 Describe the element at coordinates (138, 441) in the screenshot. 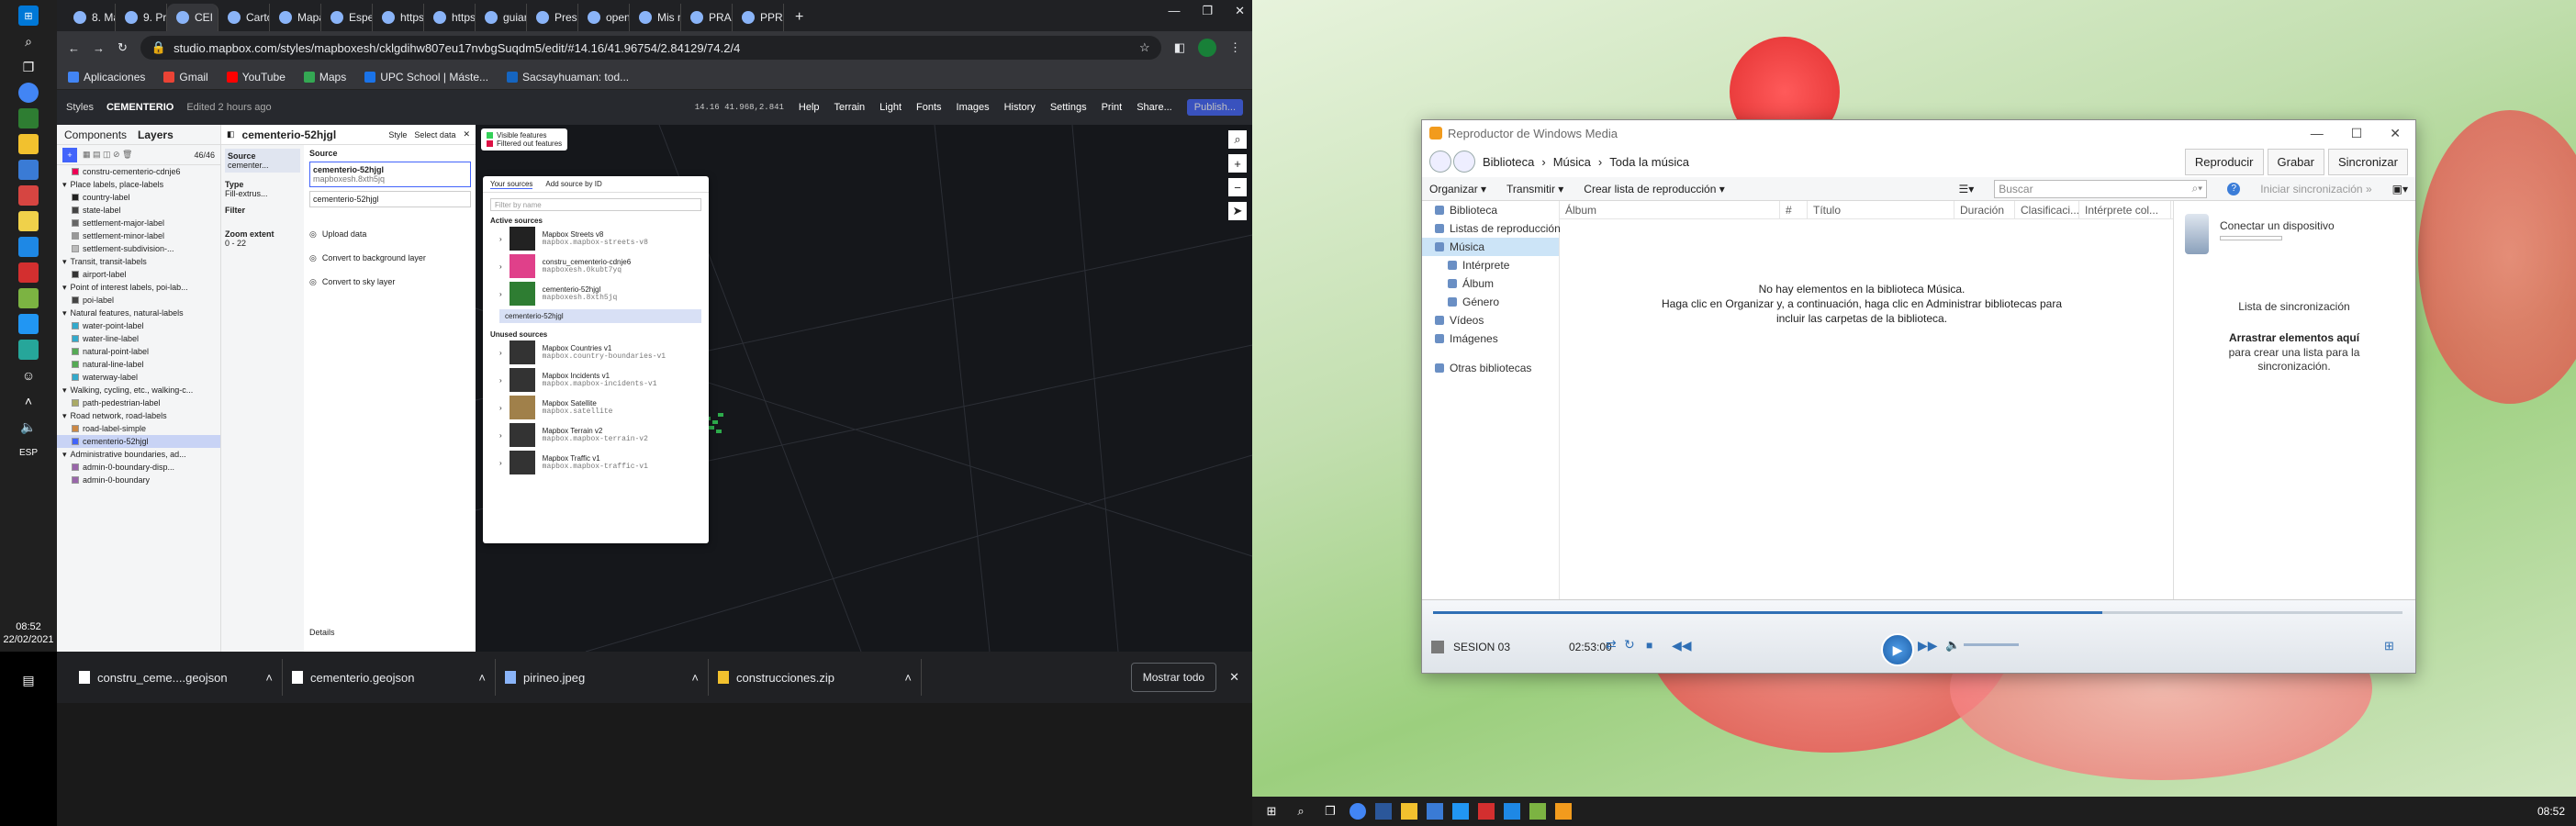

I see `layer-item: cementerio-52hjgl` at that location.